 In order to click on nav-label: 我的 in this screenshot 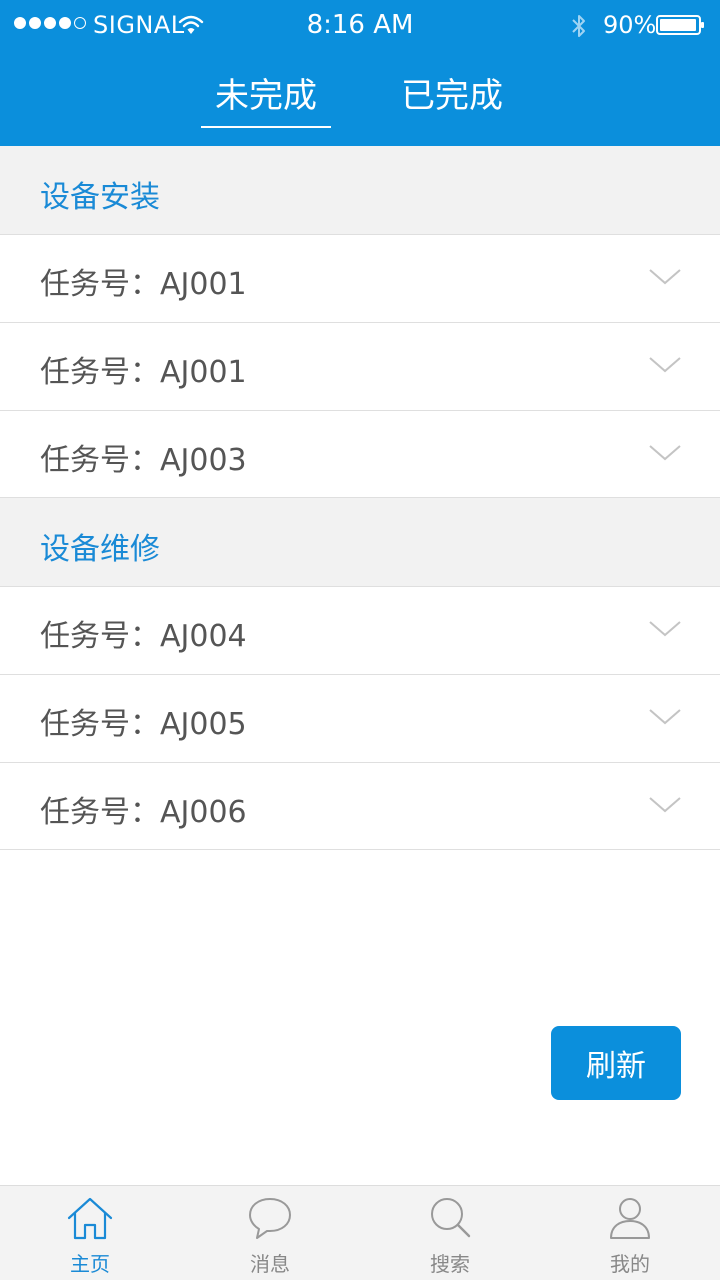, I will do `click(630, 1264)`.